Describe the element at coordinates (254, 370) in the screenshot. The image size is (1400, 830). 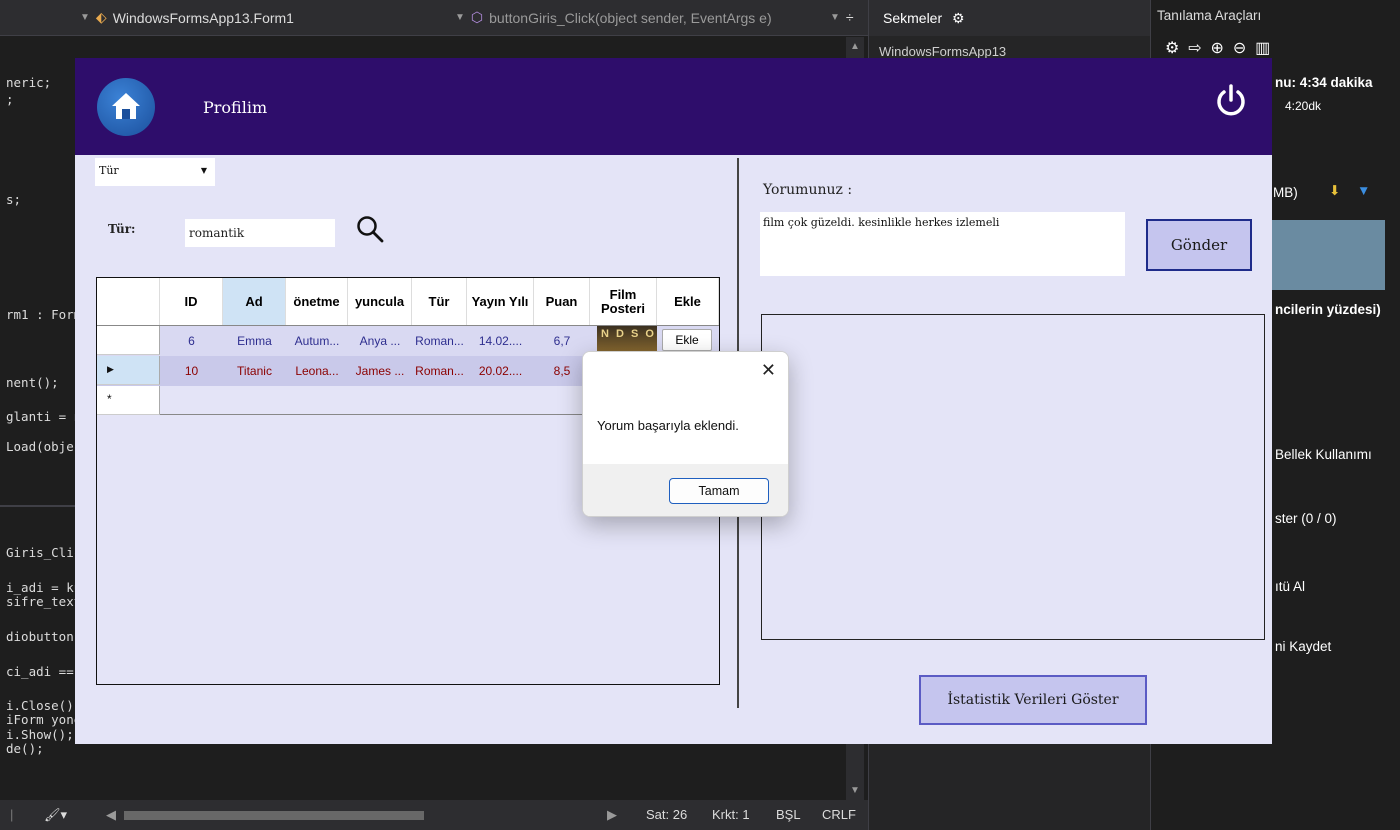
I see `cell-ad: Titanic` at that location.